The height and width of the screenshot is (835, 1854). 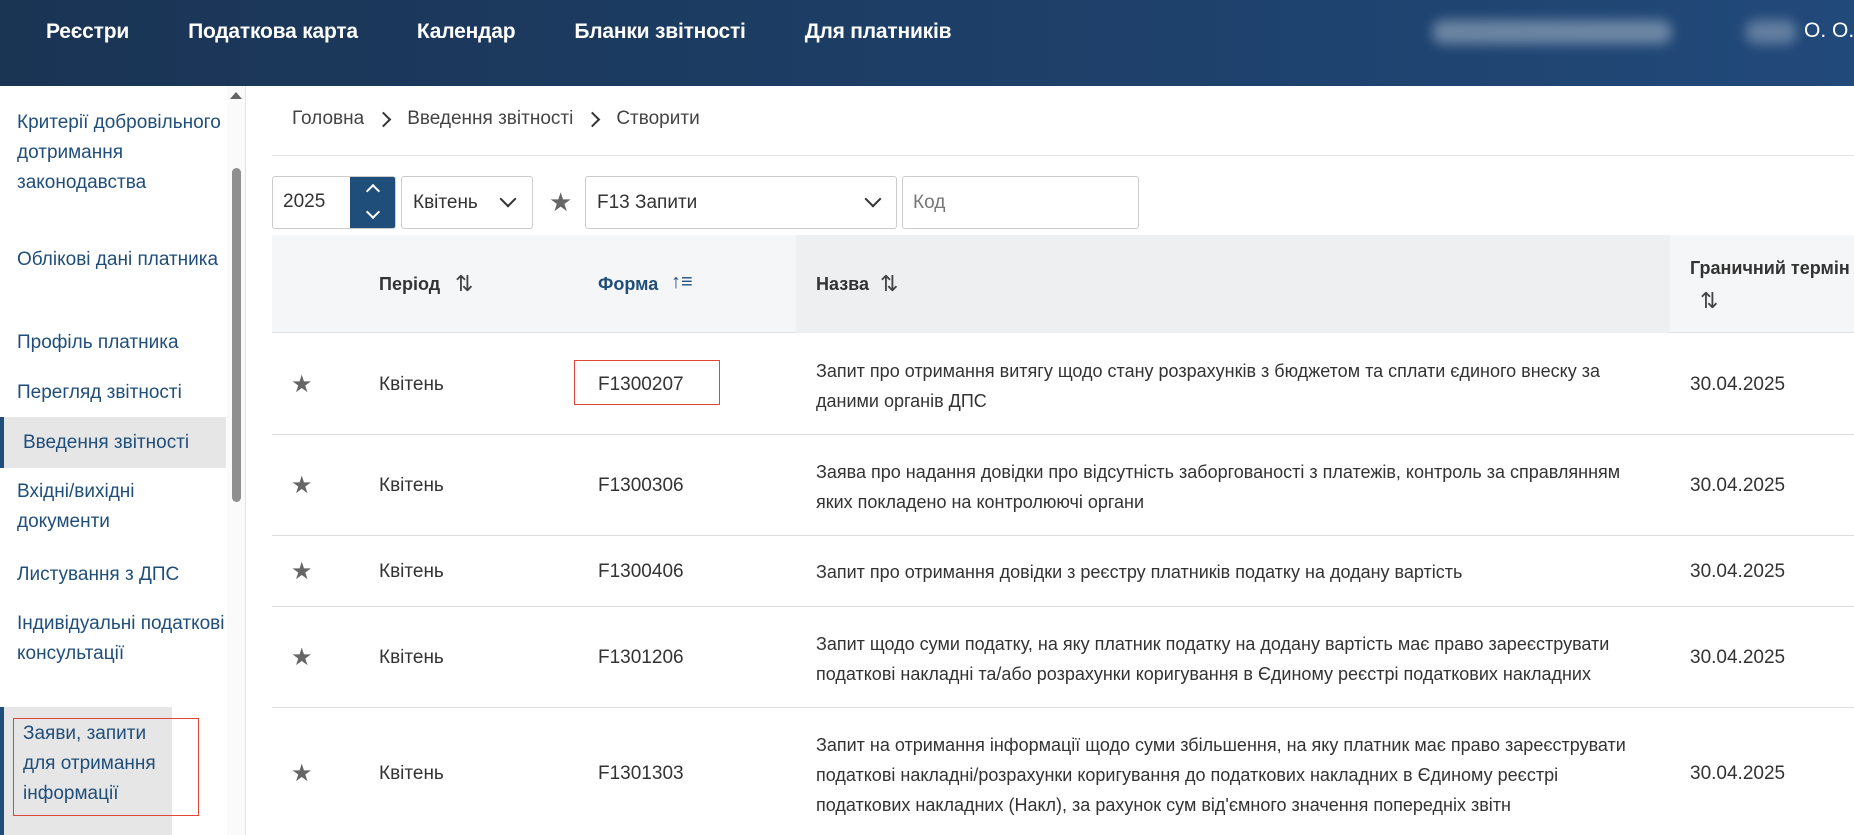 What do you see at coordinates (641, 774) in the screenshot?
I see `cell-form: F1301303` at bounding box center [641, 774].